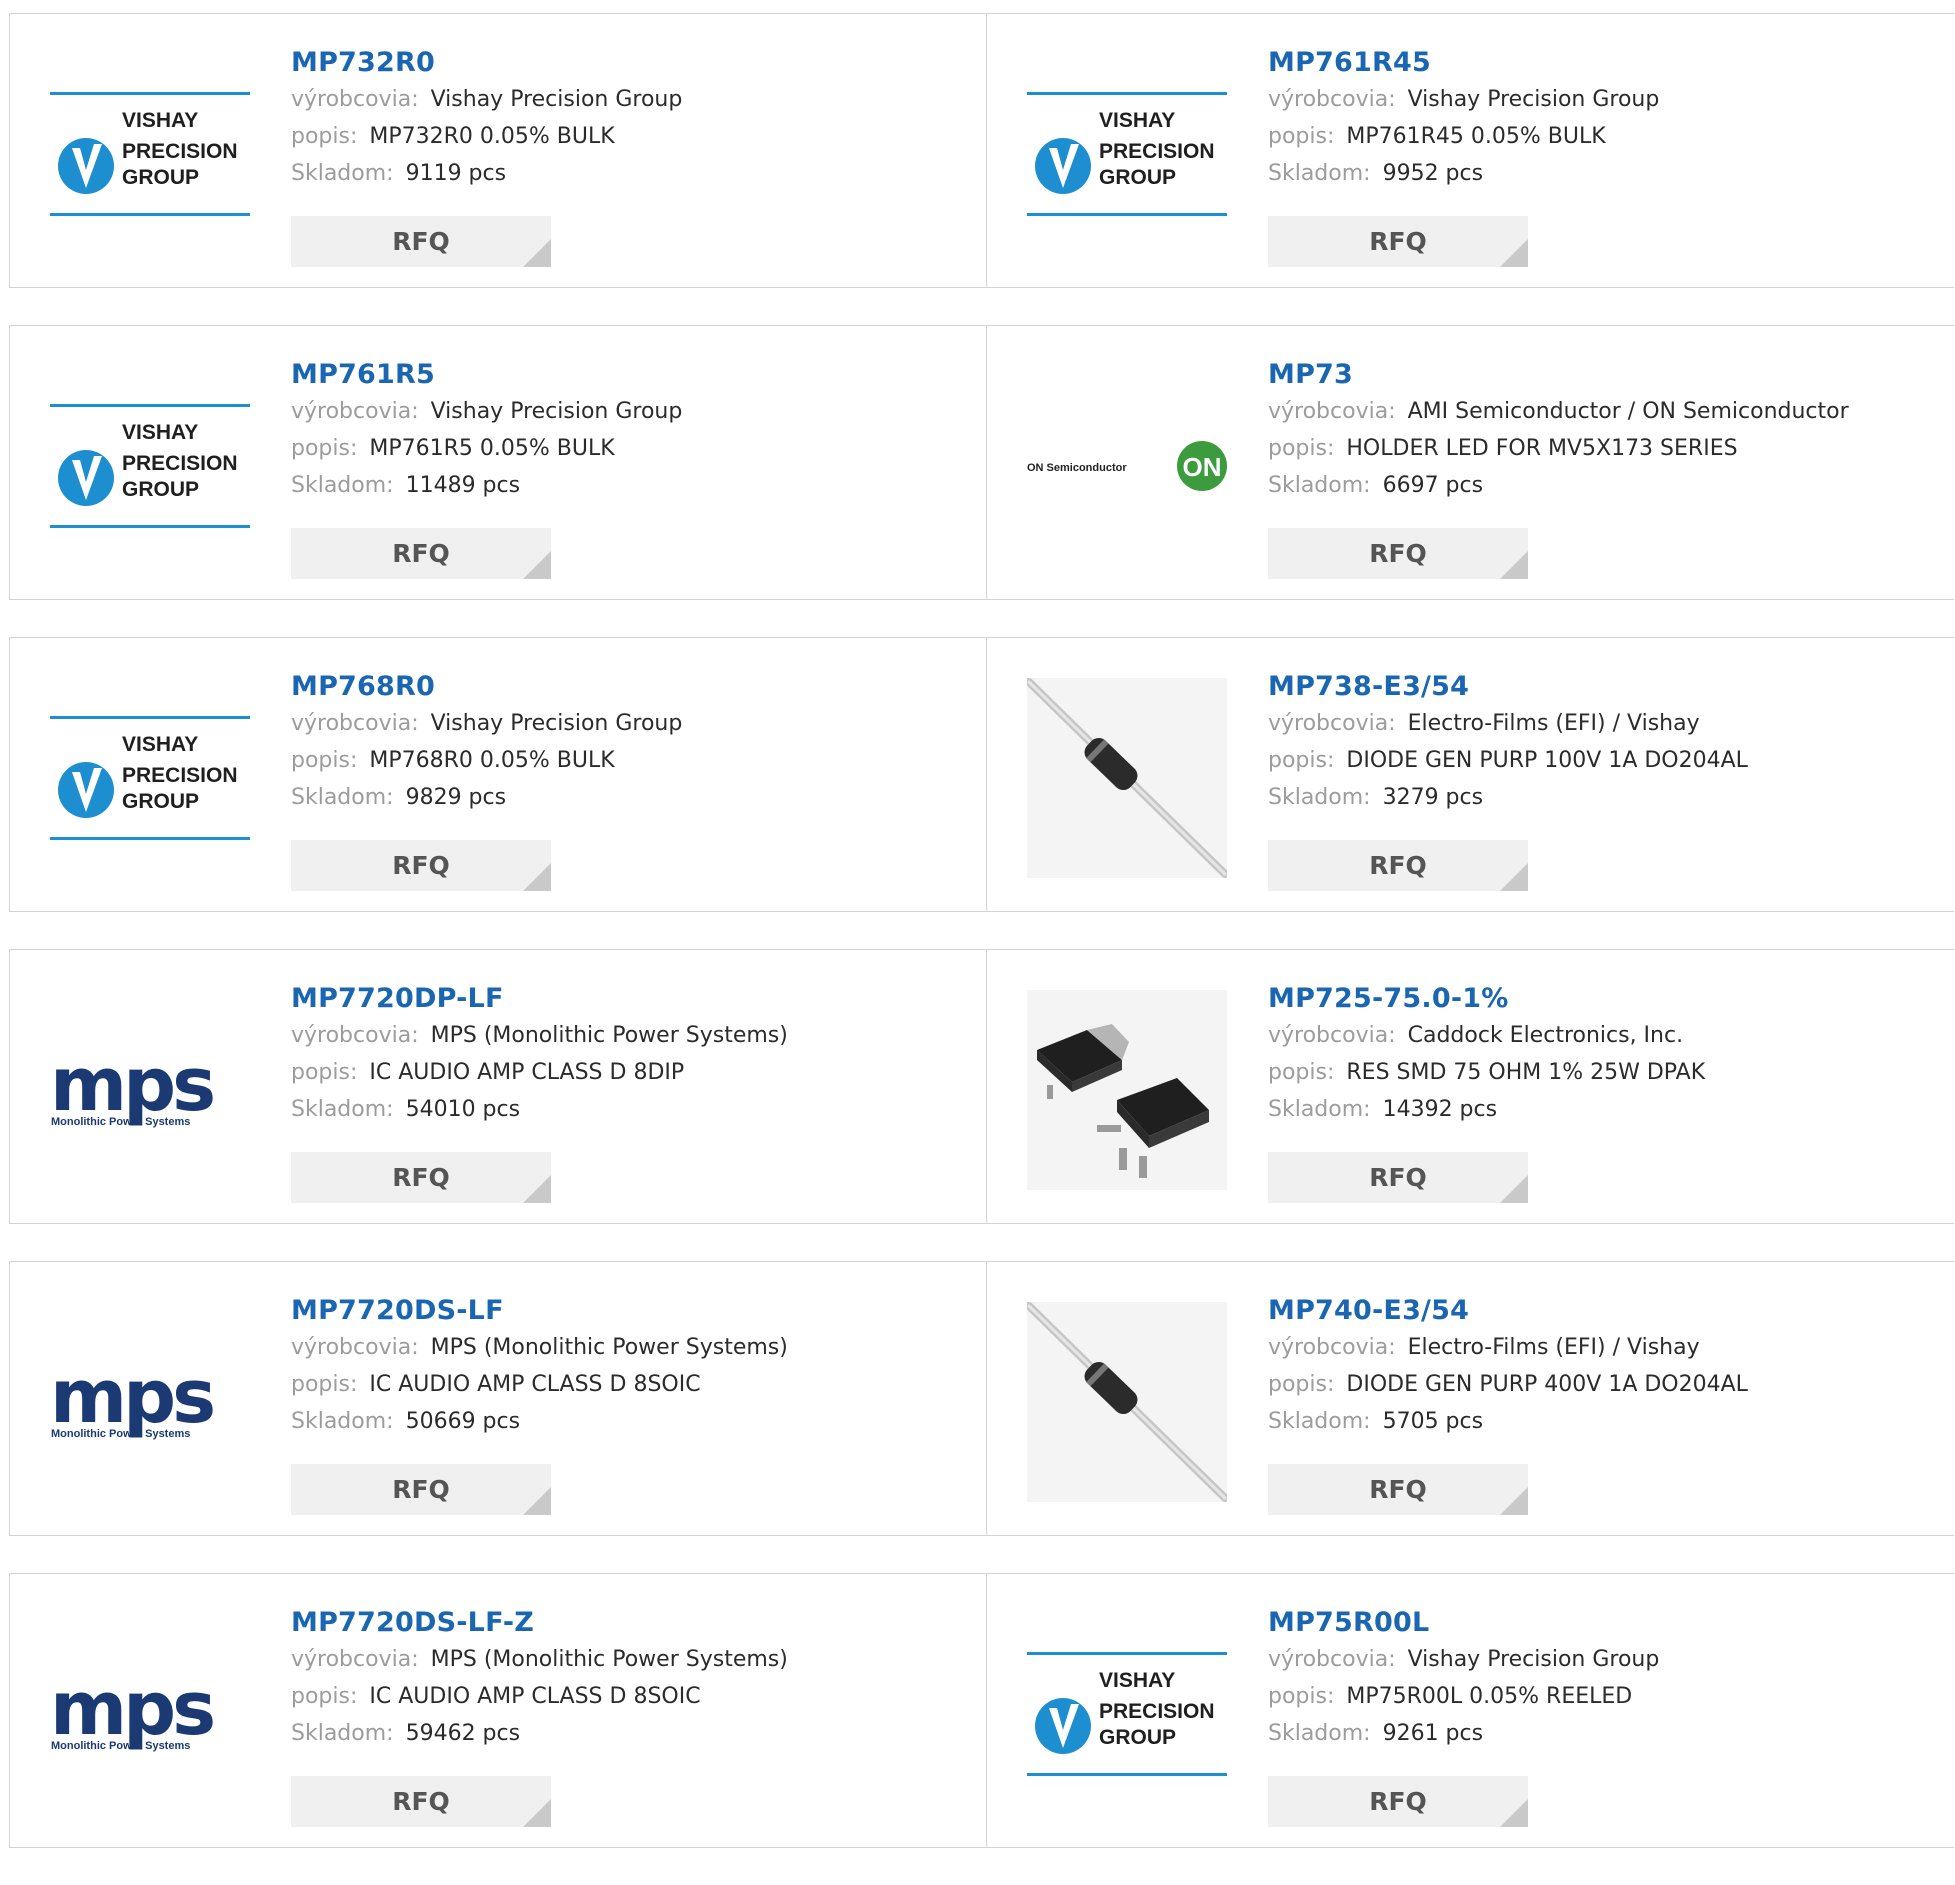 This screenshot has width=1955, height=1885. What do you see at coordinates (486, 63) in the screenshot?
I see `part-number-link: MP732R0` at bounding box center [486, 63].